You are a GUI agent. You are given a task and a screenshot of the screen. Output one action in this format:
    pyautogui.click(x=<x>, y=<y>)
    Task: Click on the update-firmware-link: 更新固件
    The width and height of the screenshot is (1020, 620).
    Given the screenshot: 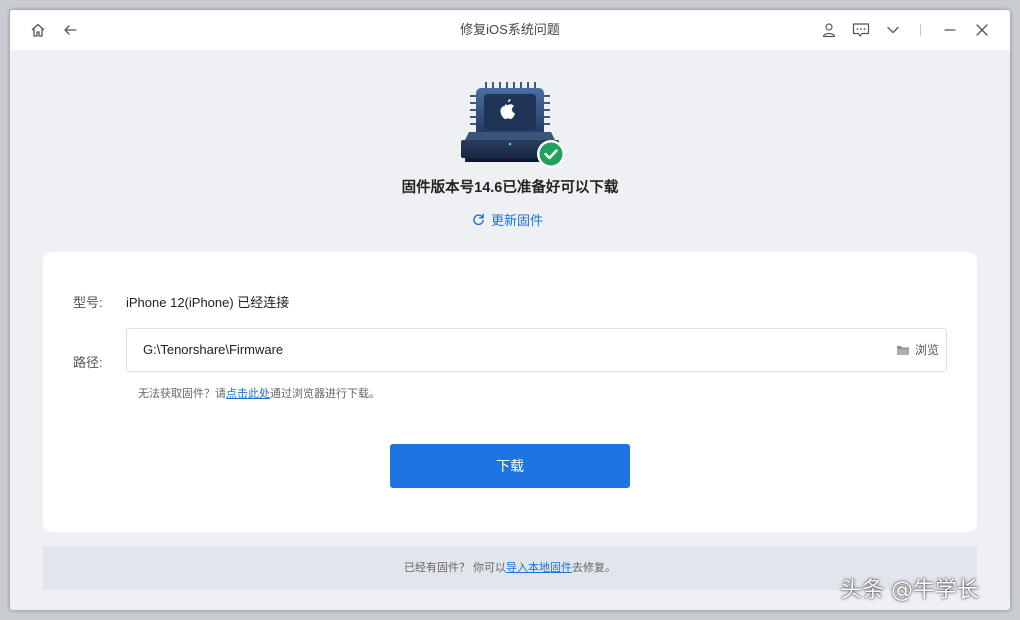 What is the action you would take?
    pyautogui.click(x=507, y=219)
    